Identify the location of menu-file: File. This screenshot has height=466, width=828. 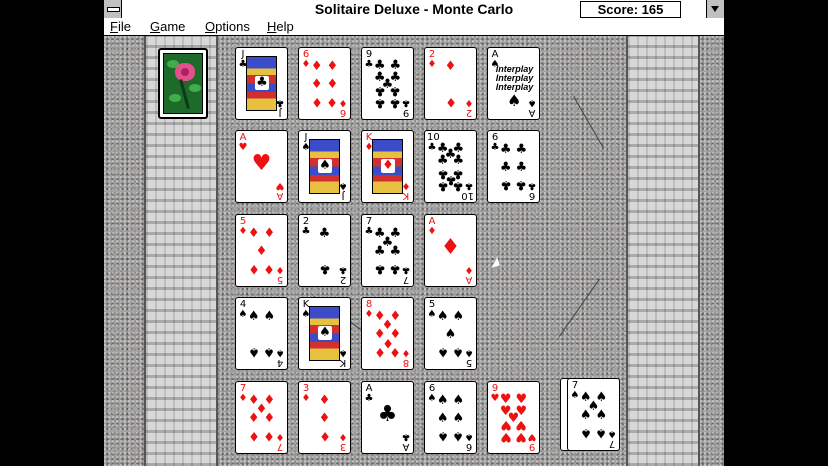
(120, 26).